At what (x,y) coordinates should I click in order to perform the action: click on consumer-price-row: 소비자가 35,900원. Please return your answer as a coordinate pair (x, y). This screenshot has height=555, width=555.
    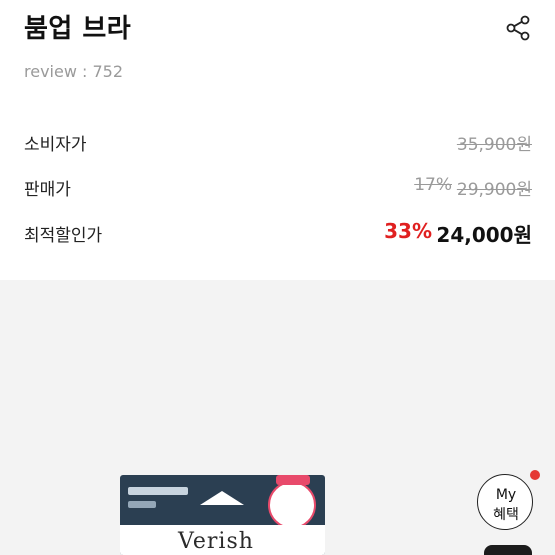
    Looking at the image, I should click on (278, 144).